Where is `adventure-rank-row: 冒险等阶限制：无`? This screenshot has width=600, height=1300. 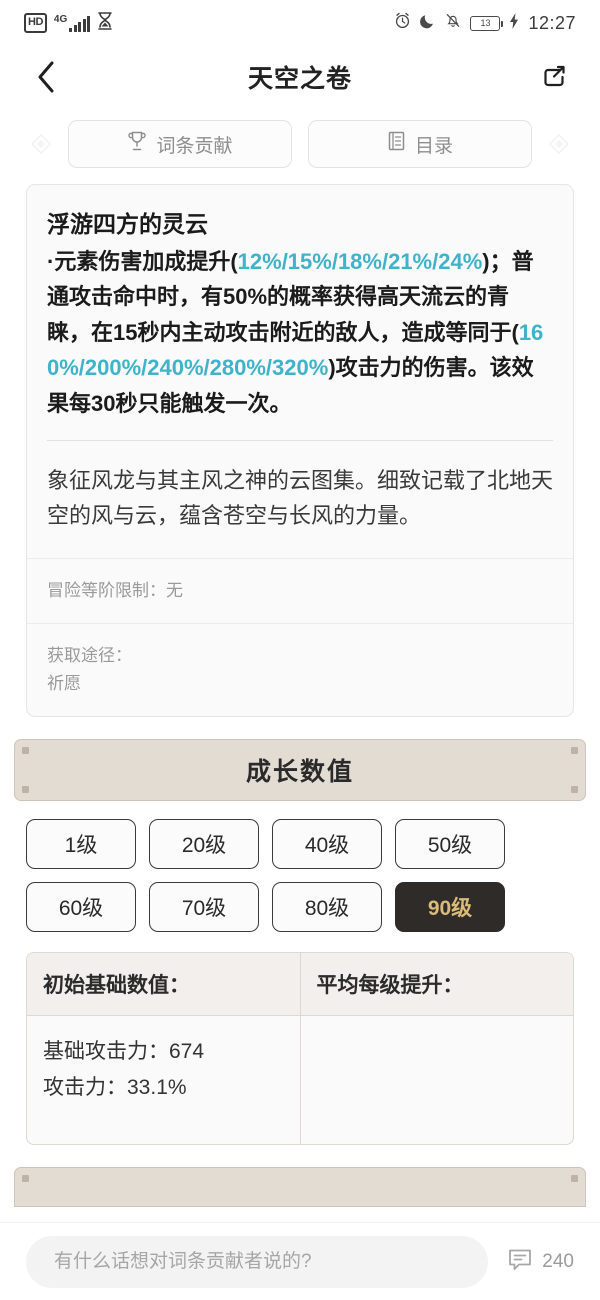 adventure-rank-row: 冒险等阶限制：无 is located at coordinates (300, 590).